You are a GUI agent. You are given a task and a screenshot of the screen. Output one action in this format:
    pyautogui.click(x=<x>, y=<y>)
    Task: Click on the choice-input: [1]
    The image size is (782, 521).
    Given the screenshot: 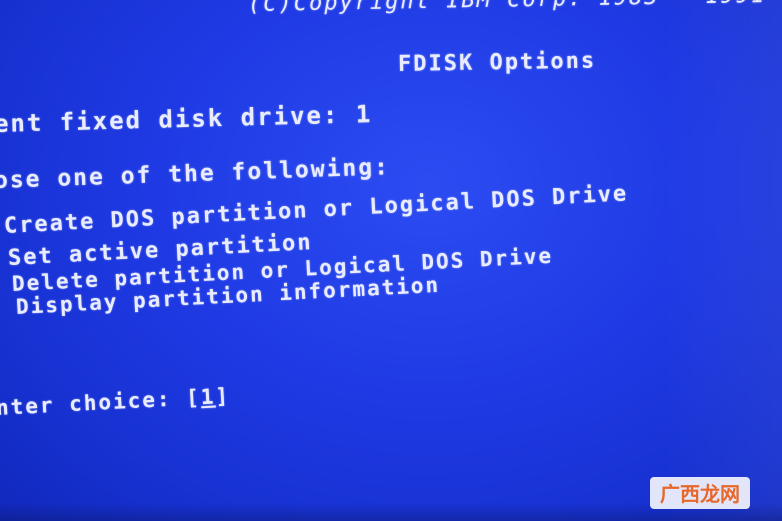 What is the action you would take?
    pyautogui.click(x=207, y=397)
    